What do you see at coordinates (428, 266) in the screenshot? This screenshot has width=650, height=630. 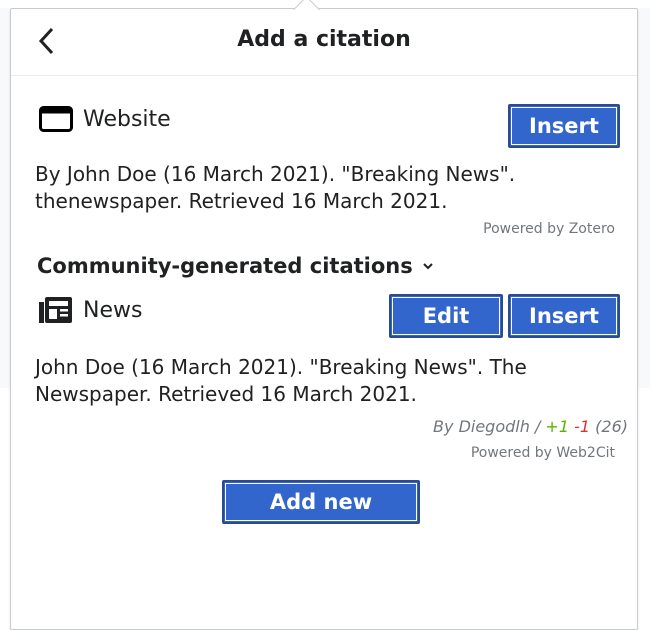 I see `chevron-down-icon` at bounding box center [428, 266].